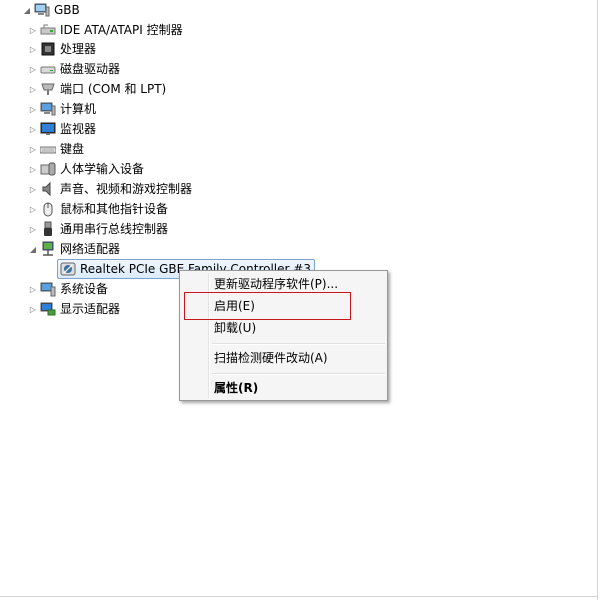  I want to click on speaker-icon, so click(48, 189).